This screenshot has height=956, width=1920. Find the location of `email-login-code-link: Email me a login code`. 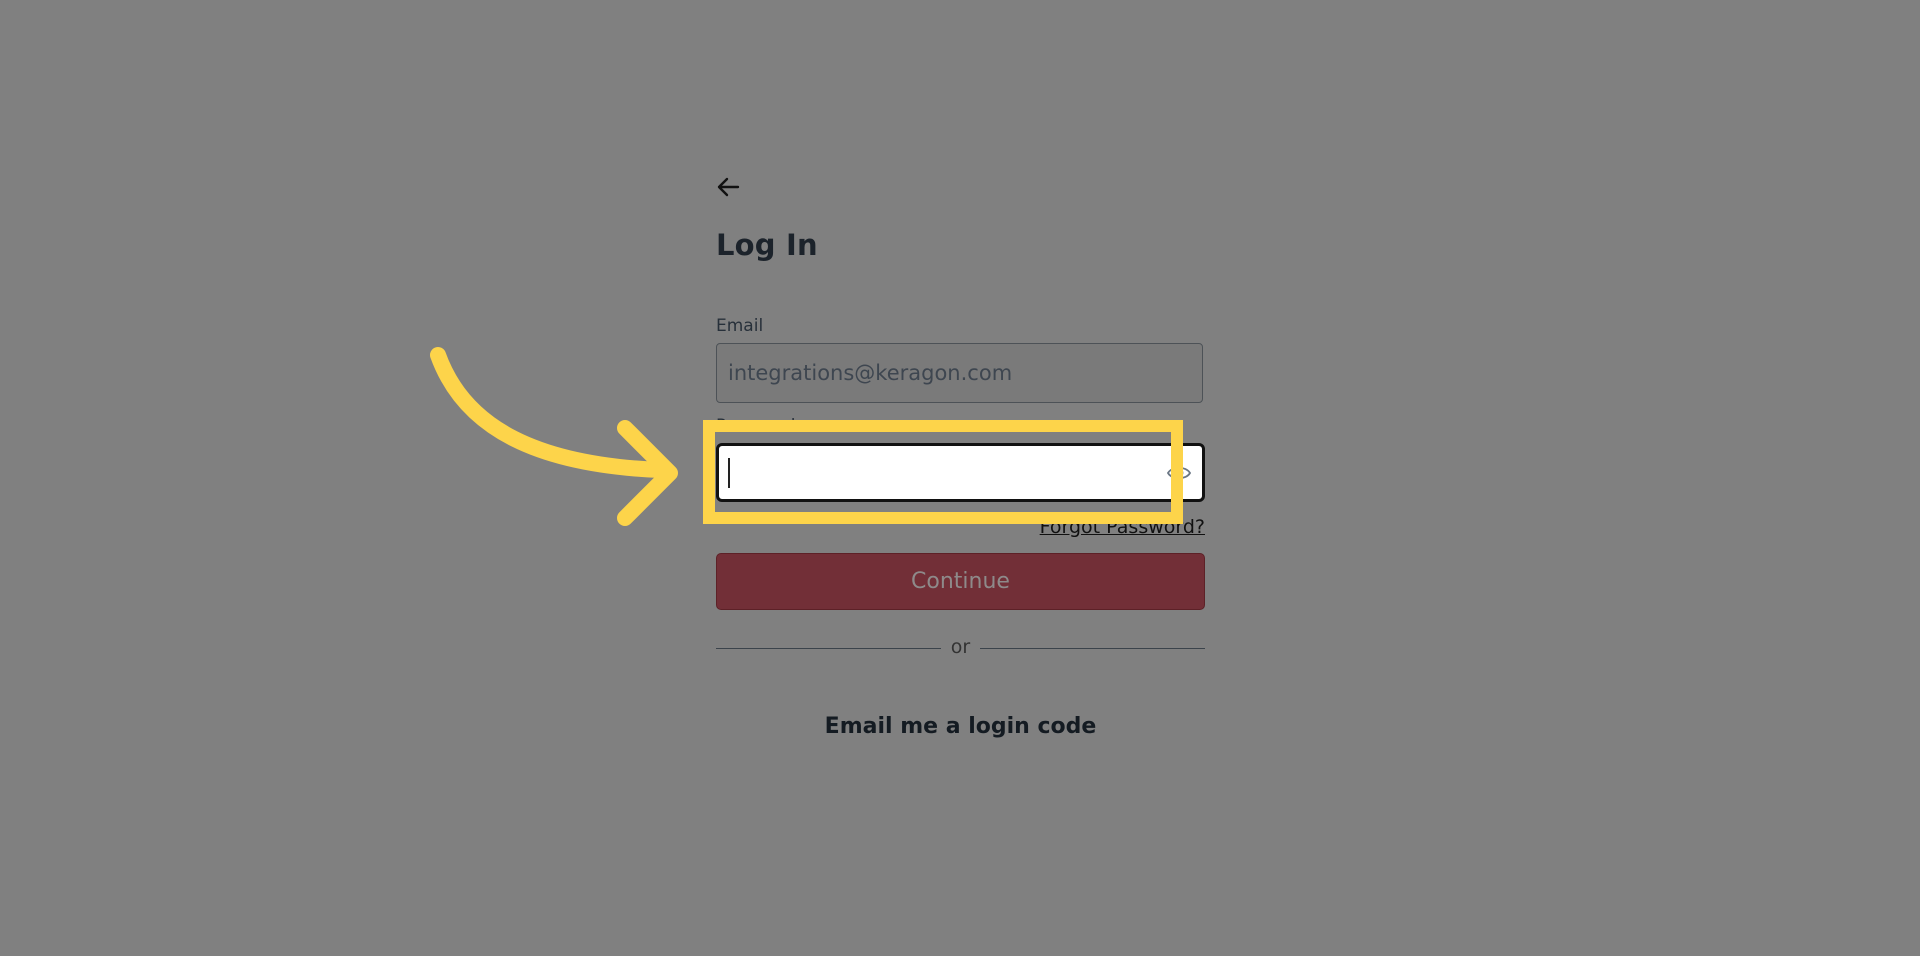

email-login-code-link: Email me a login code is located at coordinates (960, 726).